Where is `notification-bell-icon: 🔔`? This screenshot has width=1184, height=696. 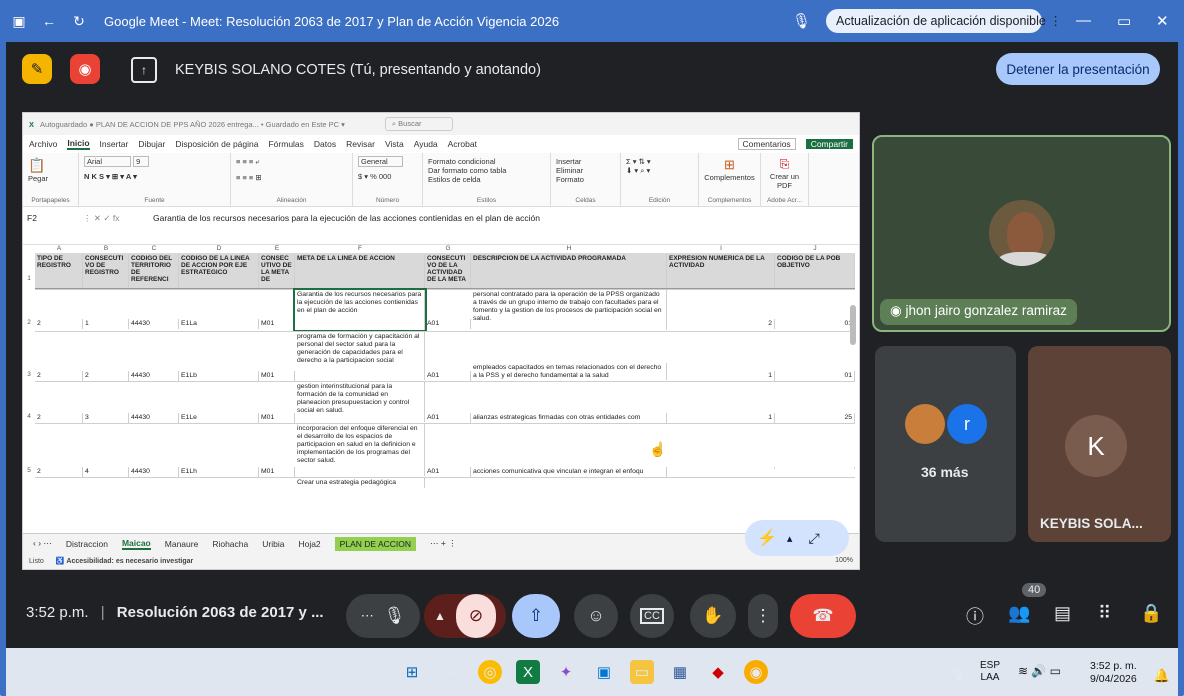 notification-bell-icon: 🔔 is located at coordinates (1162, 676).